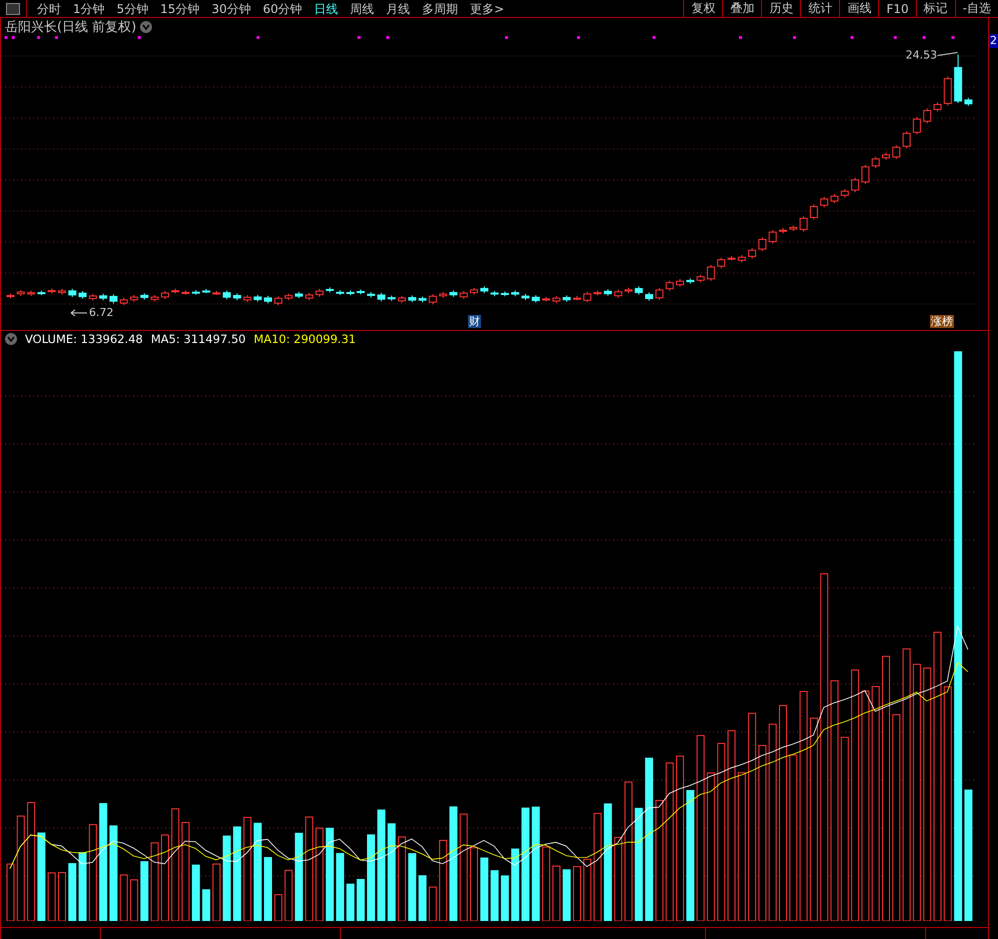  What do you see at coordinates (70, 27) in the screenshot?
I see `chart-title: 岳阳兴长(日线 前复权)` at bounding box center [70, 27].